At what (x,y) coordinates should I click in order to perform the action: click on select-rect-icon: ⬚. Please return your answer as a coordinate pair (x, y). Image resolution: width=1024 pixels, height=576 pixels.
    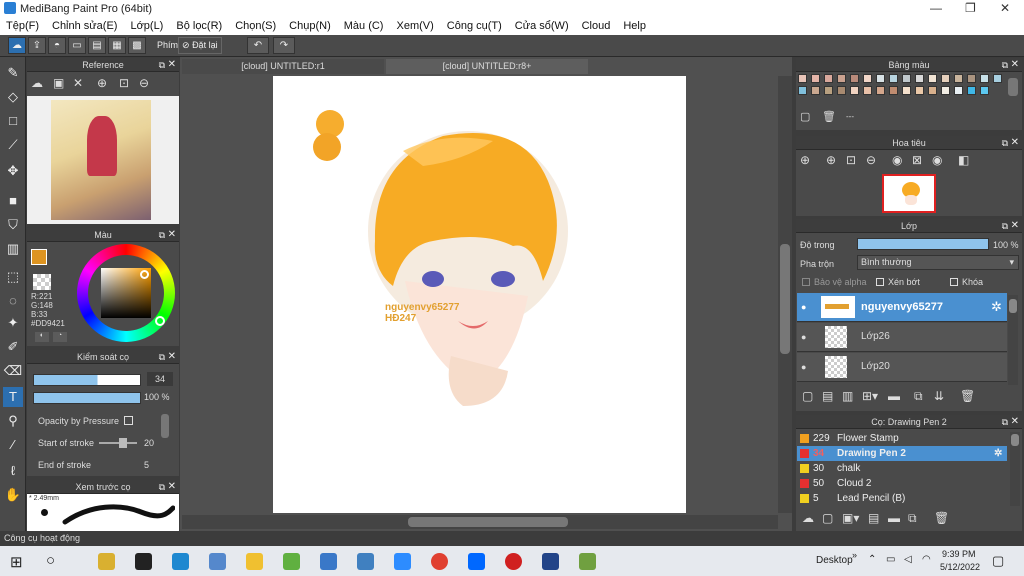
    Looking at the image, I should click on (13, 277).